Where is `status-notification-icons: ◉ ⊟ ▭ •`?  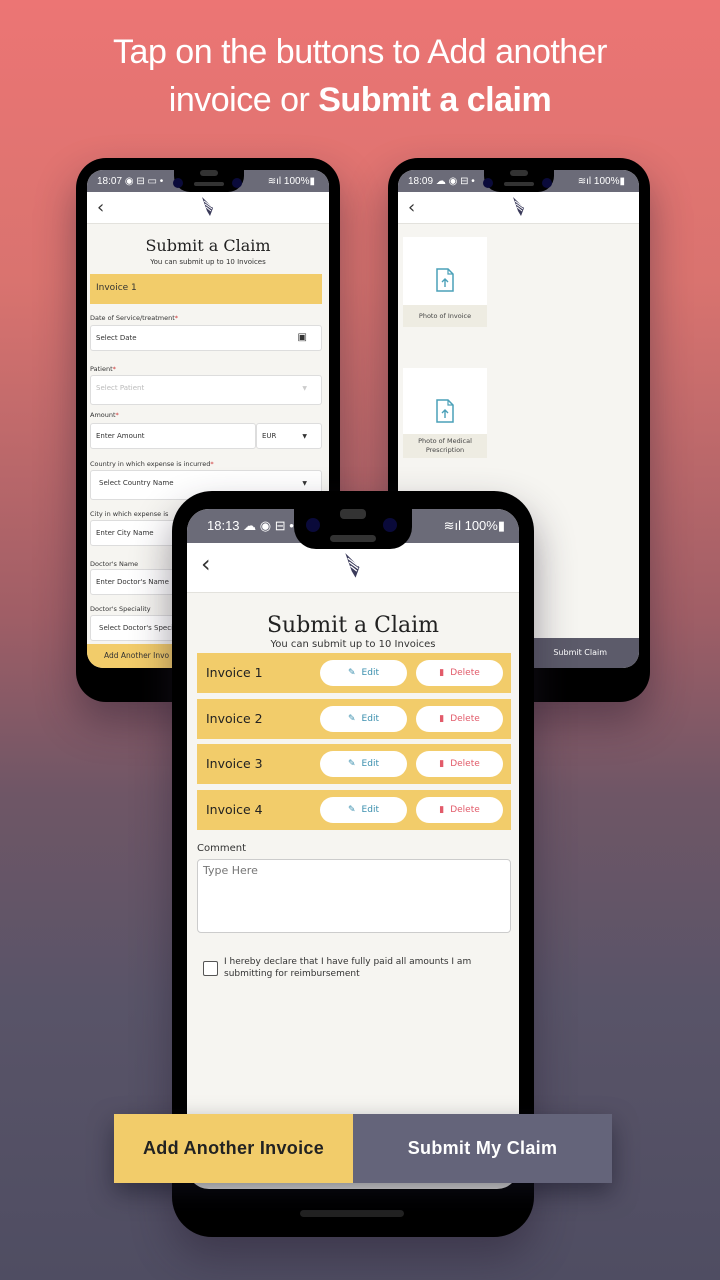
status-notification-icons: ◉ ⊟ ▭ • is located at coordinates (144, 181).